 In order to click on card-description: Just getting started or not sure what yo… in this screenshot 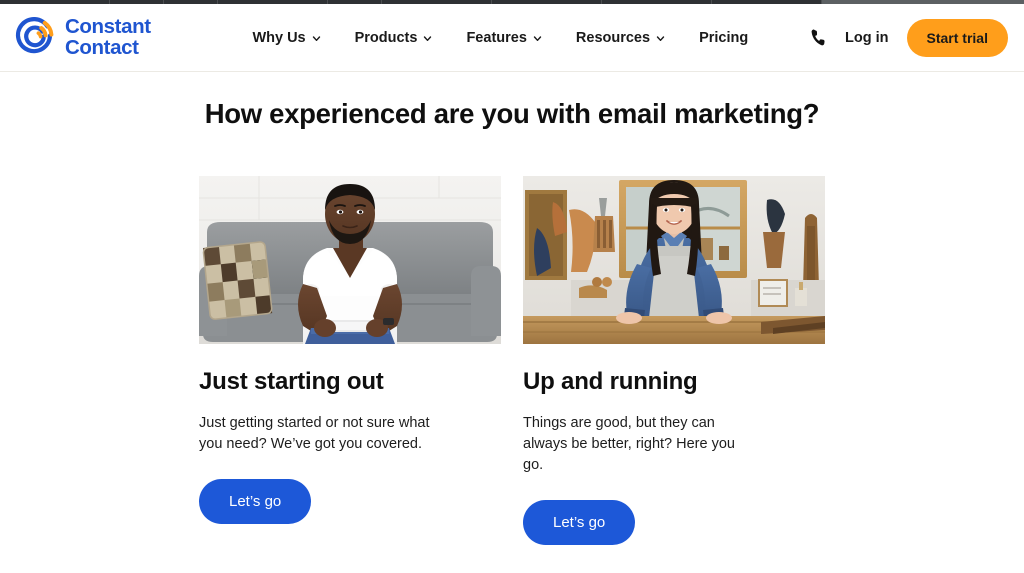, I will do `click(314, 433)`.